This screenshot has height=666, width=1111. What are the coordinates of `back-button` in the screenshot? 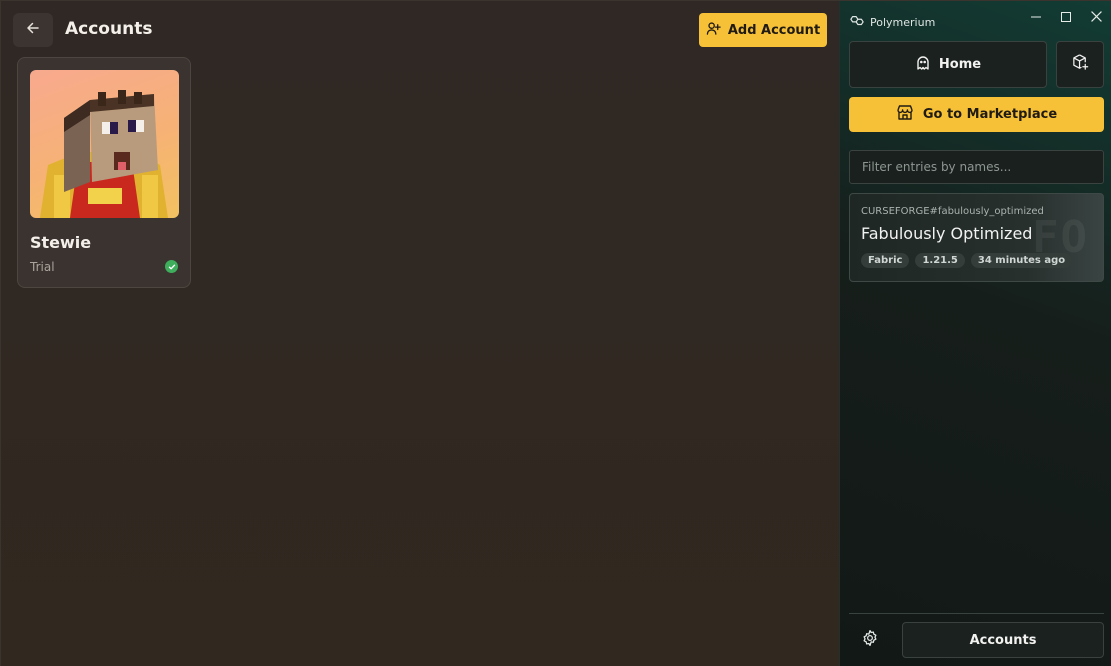 It's located at (33, 30).